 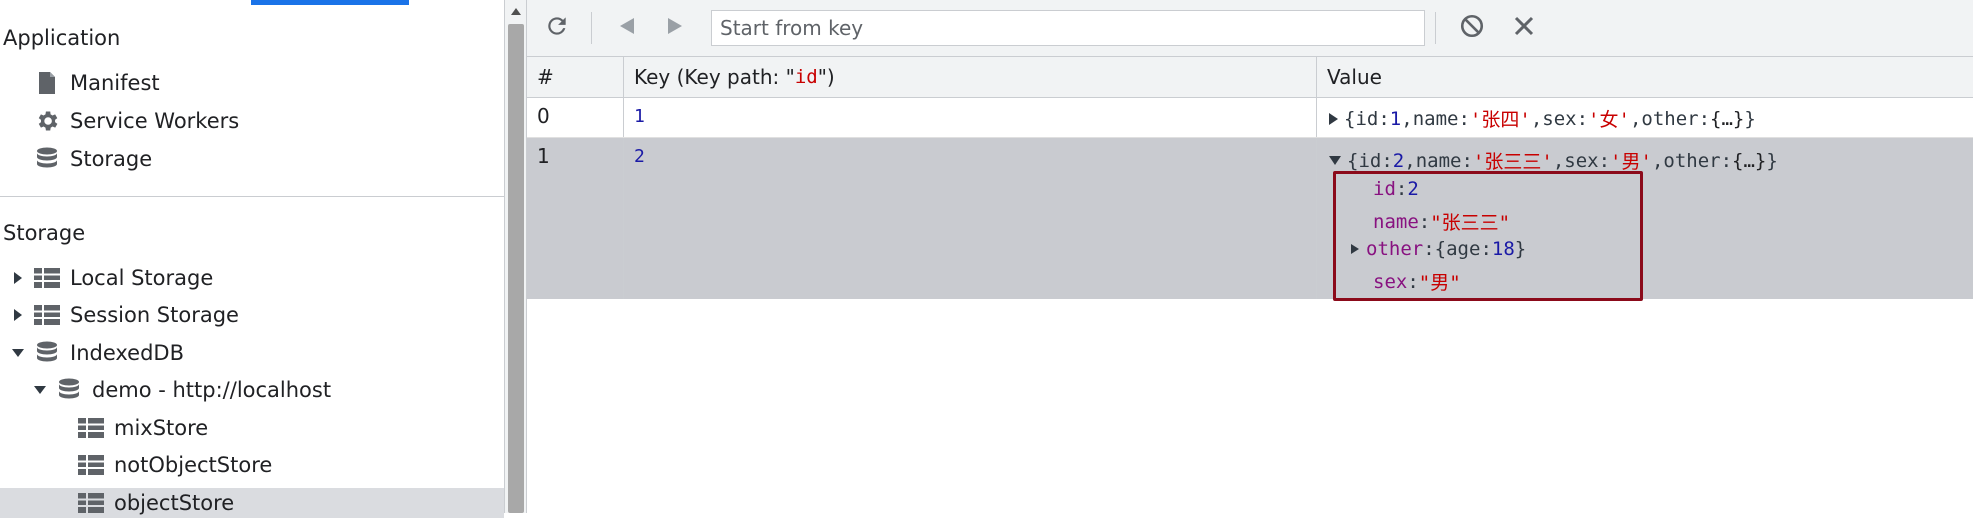 What do you see at coordinates (543, 116) in the screenshot?
I see `row-index: 0` at bounding box center [543, 116].